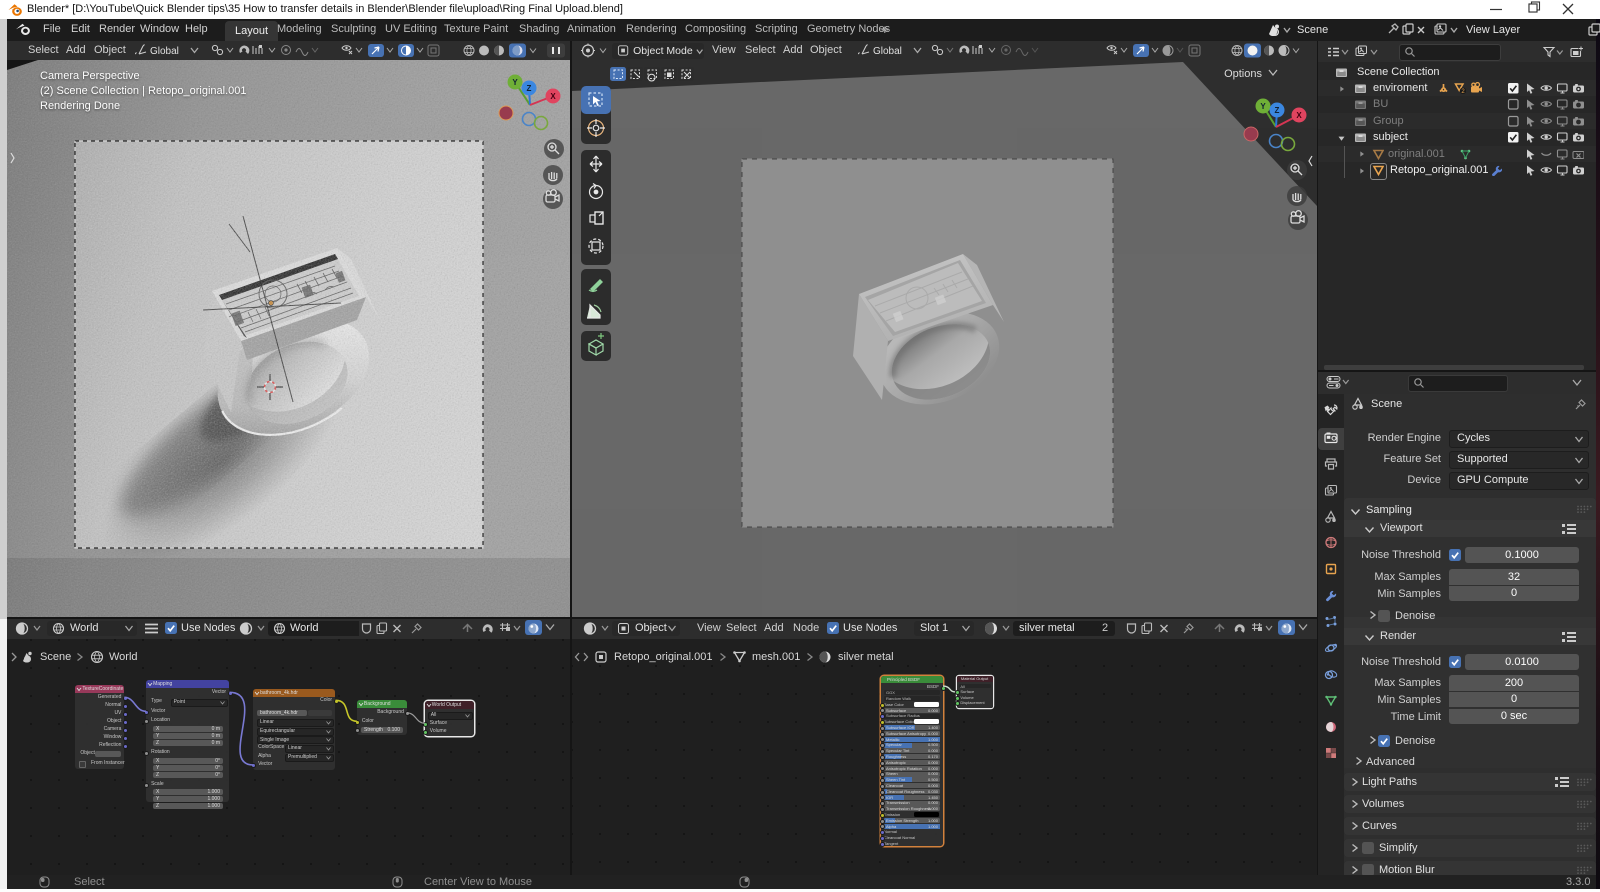 This screenshot has width=1600, height=892. I want to click on svg-text: Options, so click(1243, 74).